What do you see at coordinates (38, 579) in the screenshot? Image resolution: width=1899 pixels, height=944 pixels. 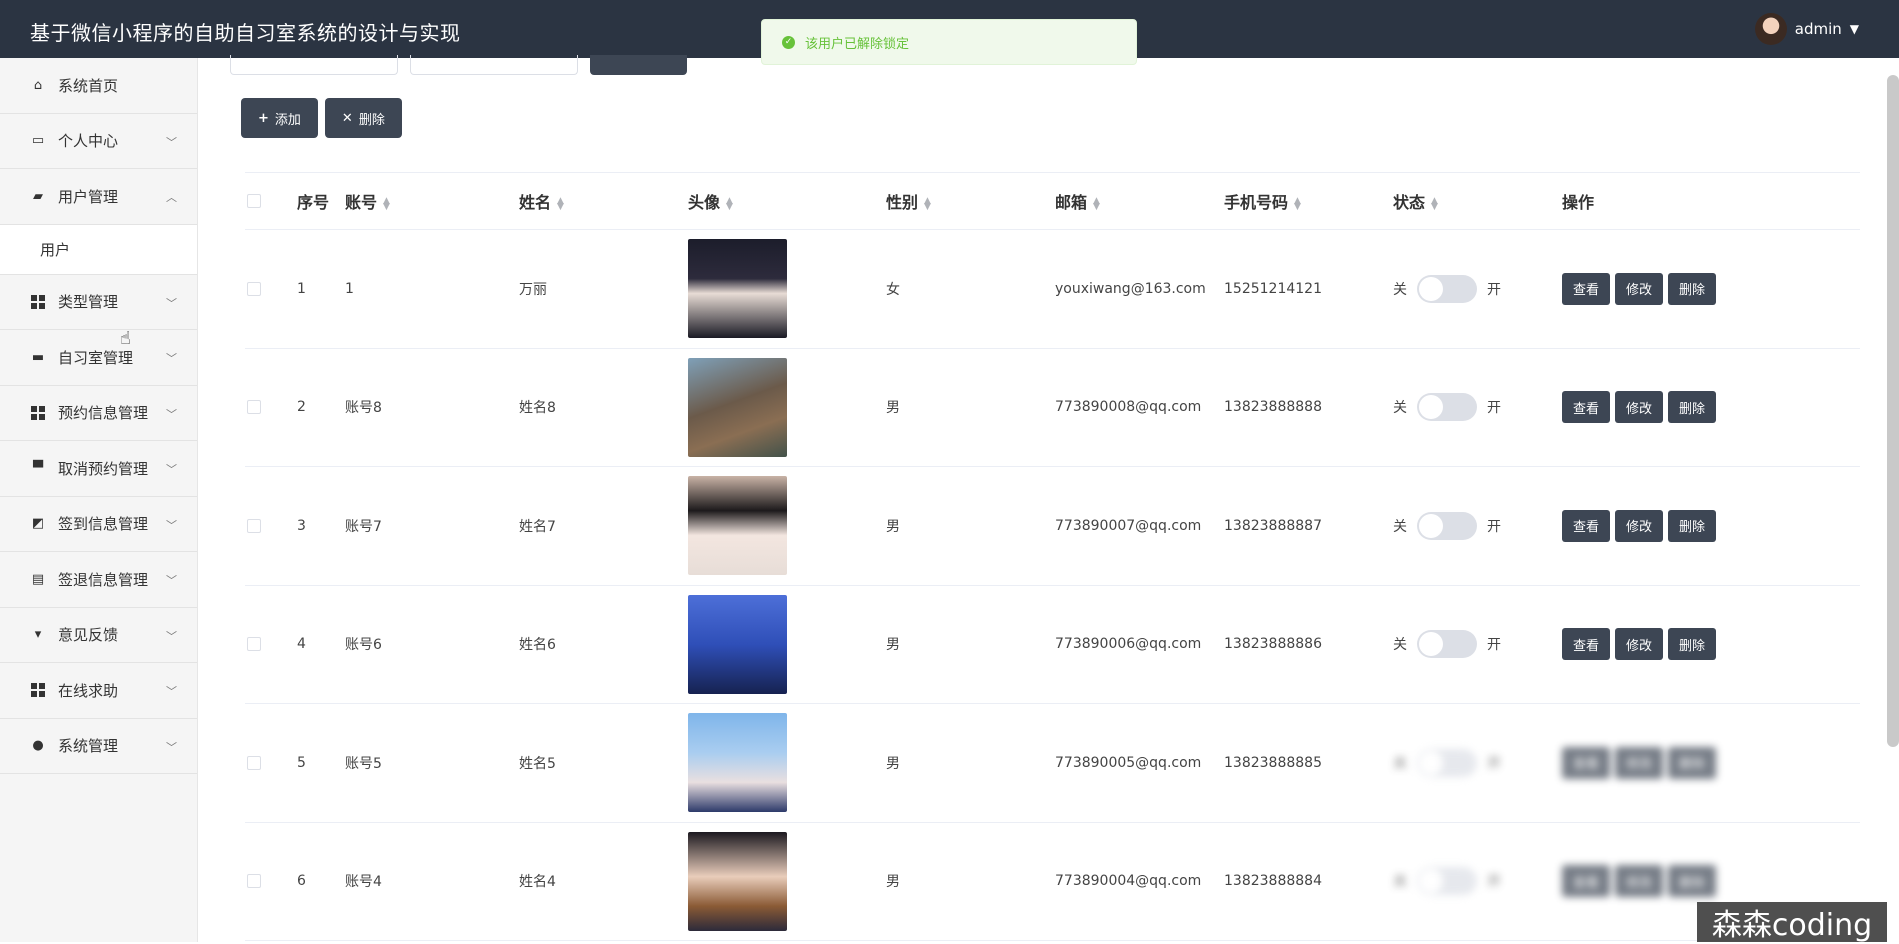 I see `clipboard-icon: ▤` at bounding box center [38, 579].